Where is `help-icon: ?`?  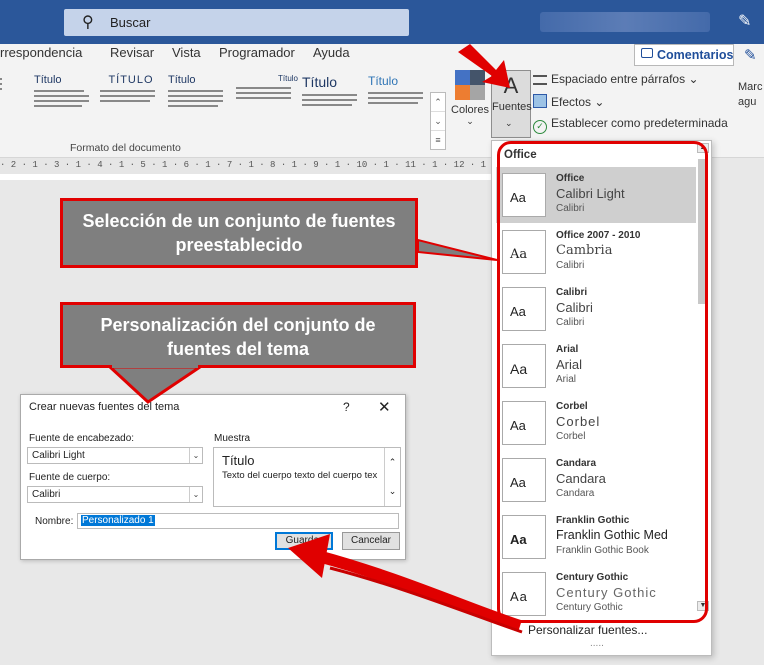 help-icon: ? is located at coordinates (346, 407).